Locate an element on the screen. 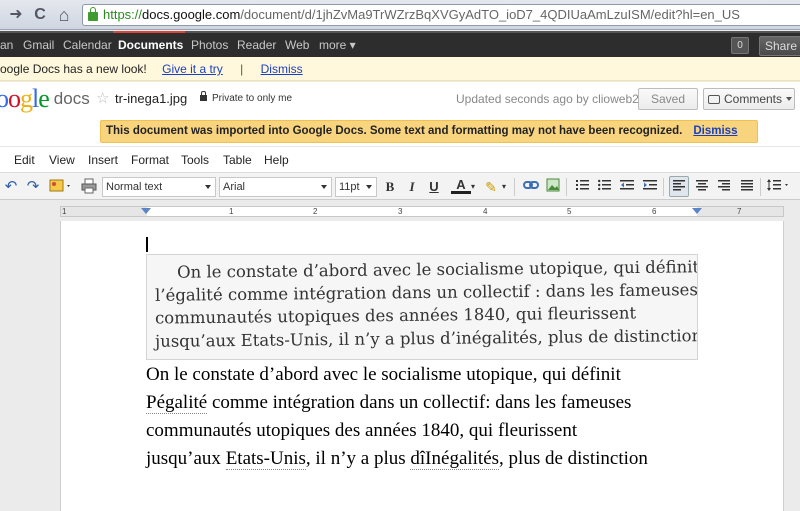 The height and width of the screenshot is (511, 800). share-button: Share is located at coordinates (779, 46).